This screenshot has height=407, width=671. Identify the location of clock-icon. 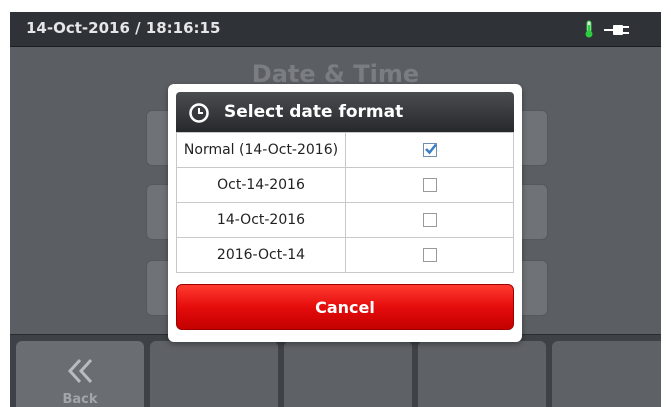
(199, 115).